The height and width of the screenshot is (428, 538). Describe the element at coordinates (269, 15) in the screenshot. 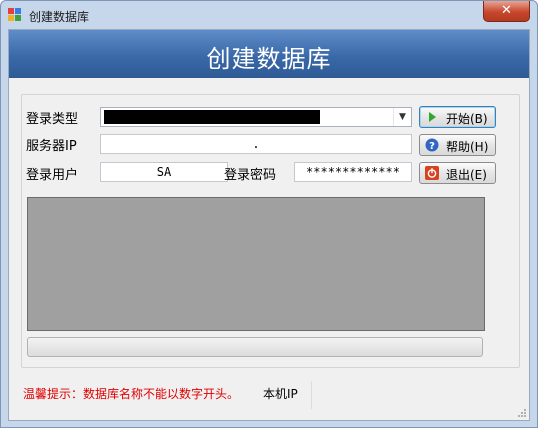

I see `title-bar: 创建数据库 ✕` at that location.